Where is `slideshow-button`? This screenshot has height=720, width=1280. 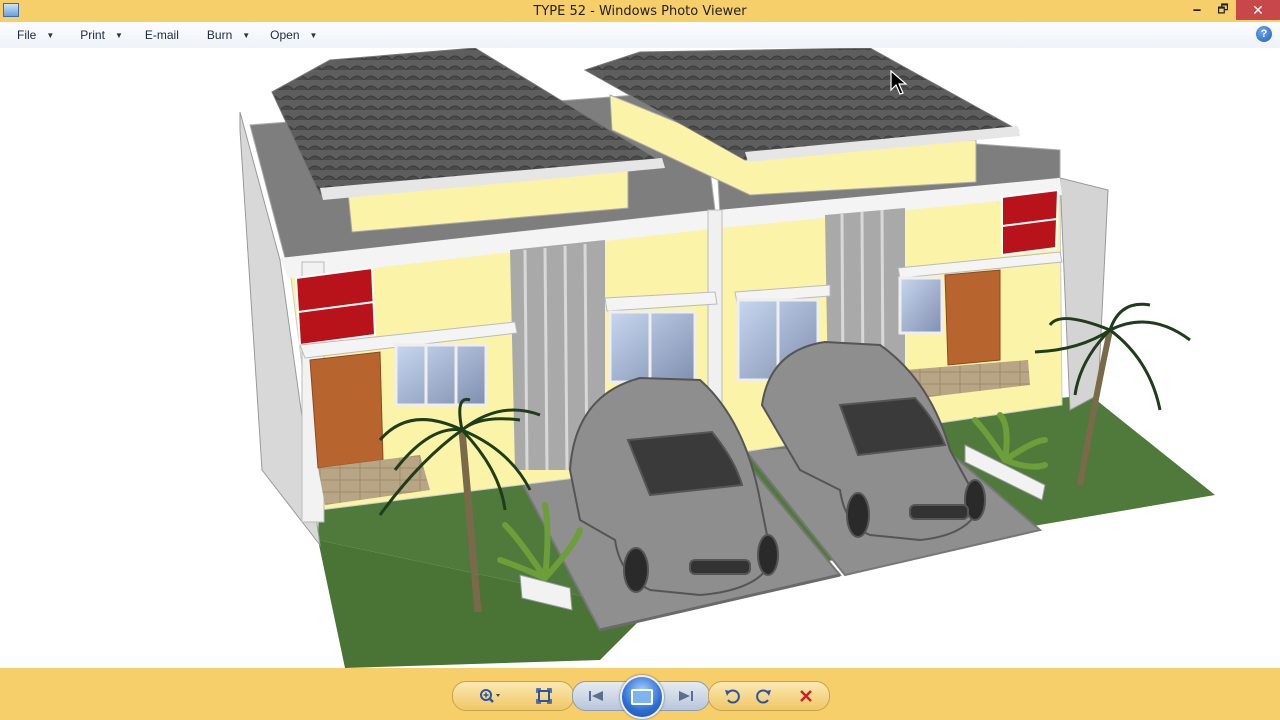 slideshow-button is located at coordinates (642, 697).